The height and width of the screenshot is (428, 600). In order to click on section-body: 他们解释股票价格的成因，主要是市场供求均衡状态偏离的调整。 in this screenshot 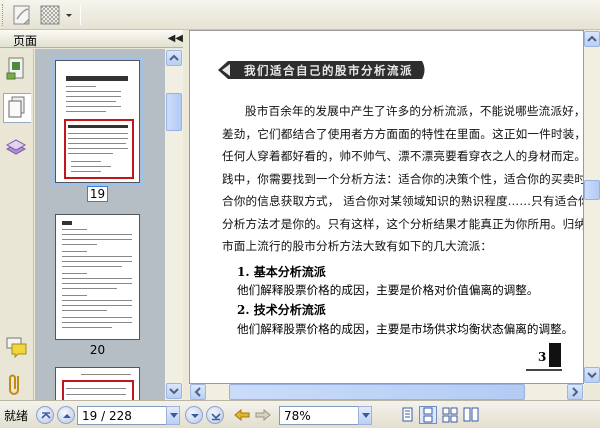, I will do `click(405, 329)`.